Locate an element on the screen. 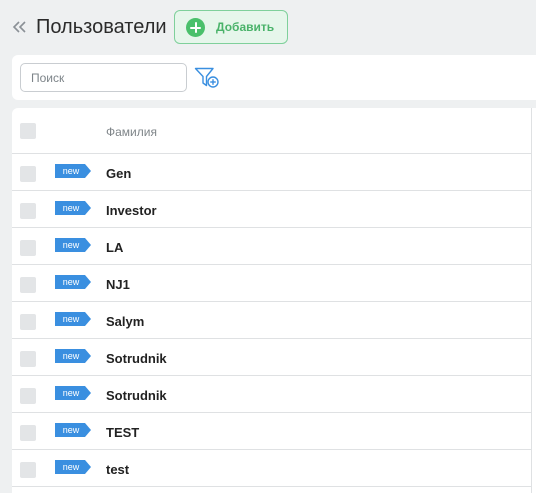 The width and height of the screenshot is (536, 493). user-surname: NJ1 is located at coordinates (118, 284).